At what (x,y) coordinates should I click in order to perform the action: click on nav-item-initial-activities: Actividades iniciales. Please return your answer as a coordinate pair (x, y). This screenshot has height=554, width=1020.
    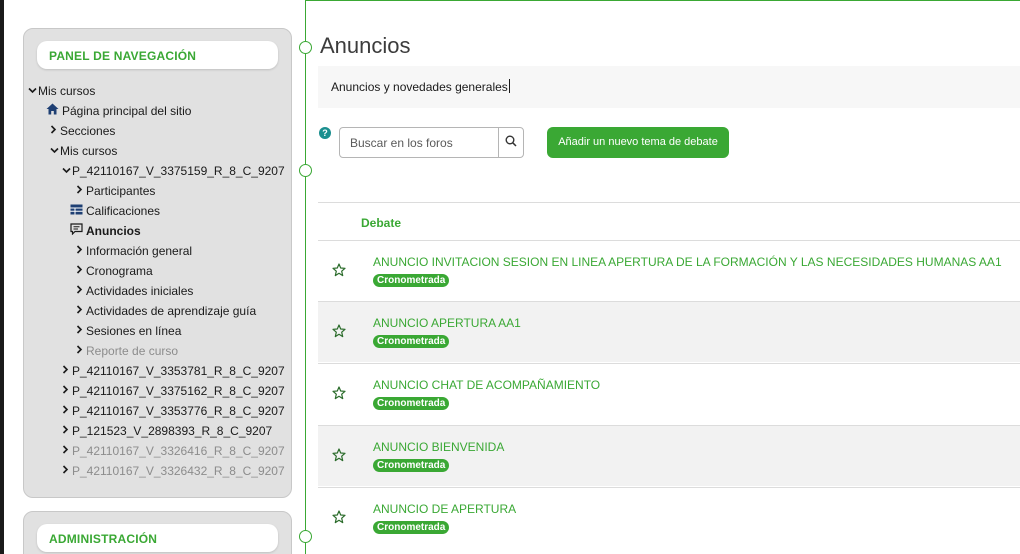
    Looking at the image, I should click on (134, 291).